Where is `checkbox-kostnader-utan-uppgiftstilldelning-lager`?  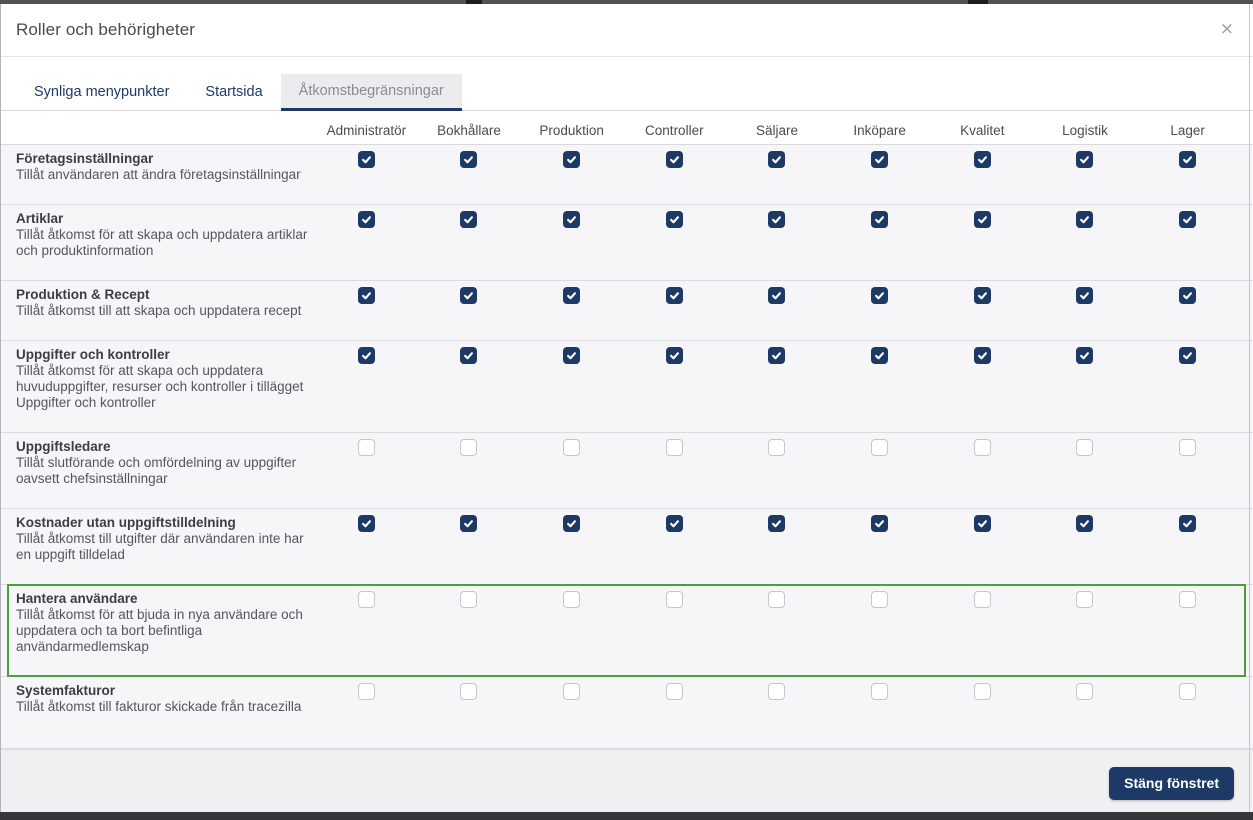 checkbox-kostnader-utan-uppgiftstilldelning-lager is located at coordinates (1188, 523).